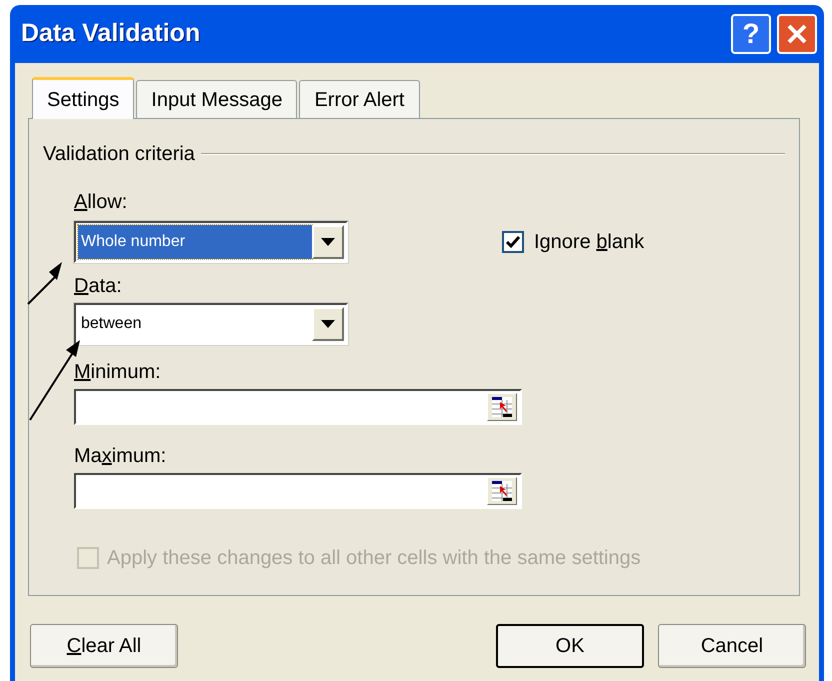  Describe the element at coordinates (104, 646) in the screenshot. I see `dialog-button: Clear All` at that location.